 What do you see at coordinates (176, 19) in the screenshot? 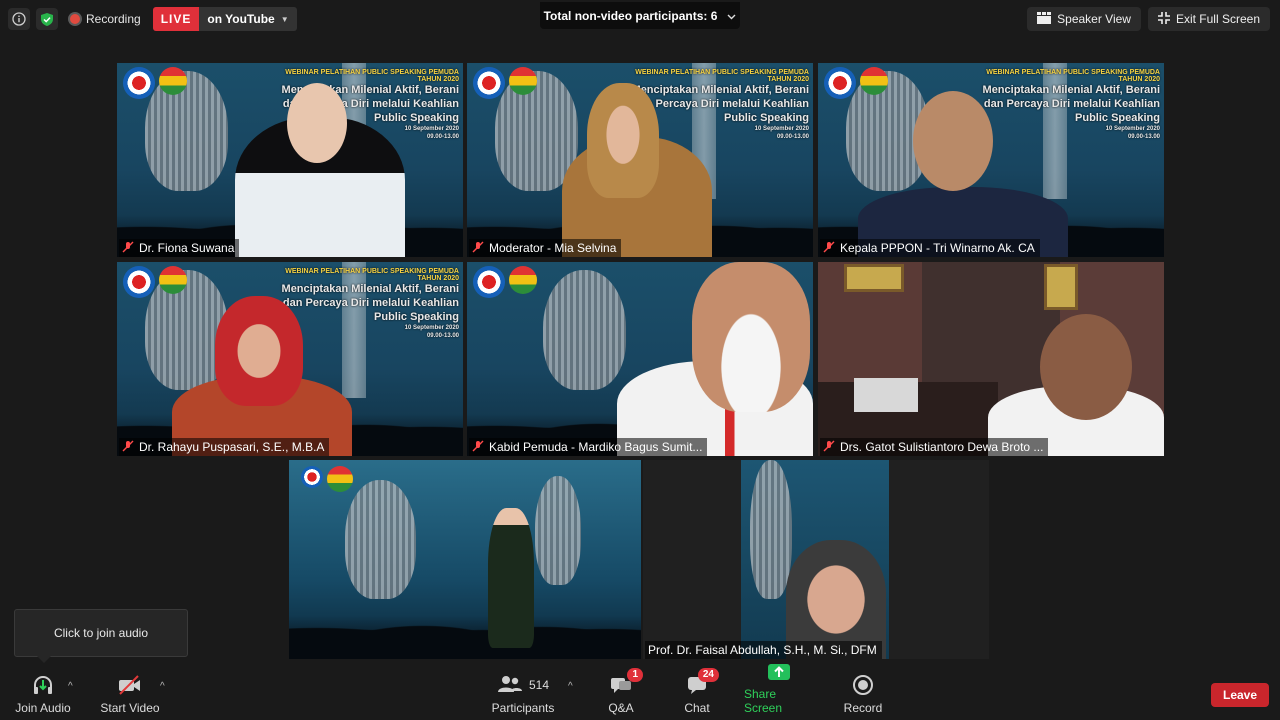
I see `live-badge: LIVE` at bounding box center [176, 19].